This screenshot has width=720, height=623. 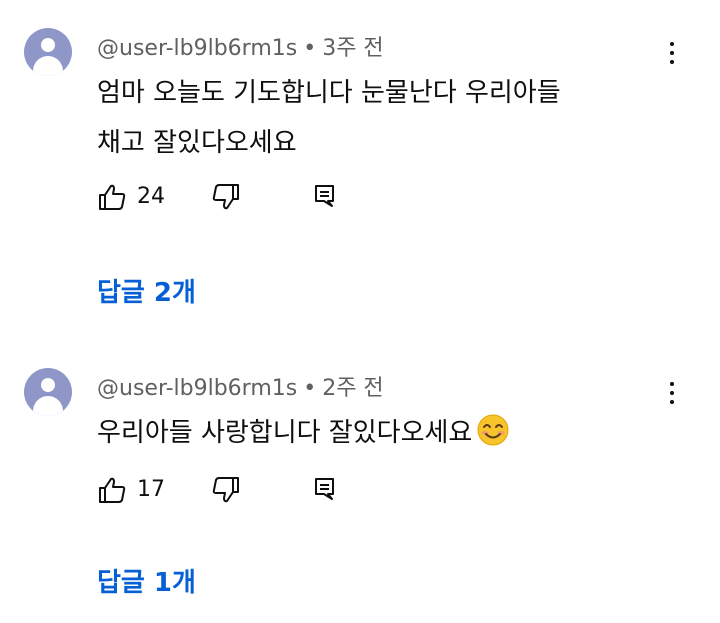 What do you see at coordinates (493, 430) in the screenshot?
I see `smiling-face-icon` at bounding box center [493, 430].